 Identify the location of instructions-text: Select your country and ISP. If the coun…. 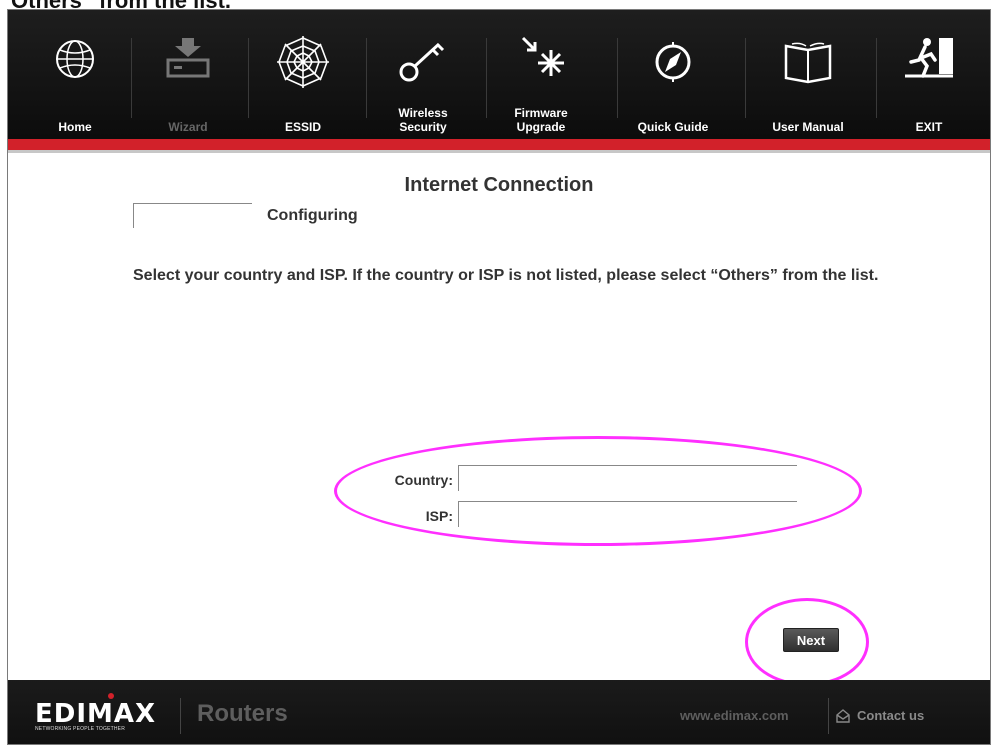
(506, 275).